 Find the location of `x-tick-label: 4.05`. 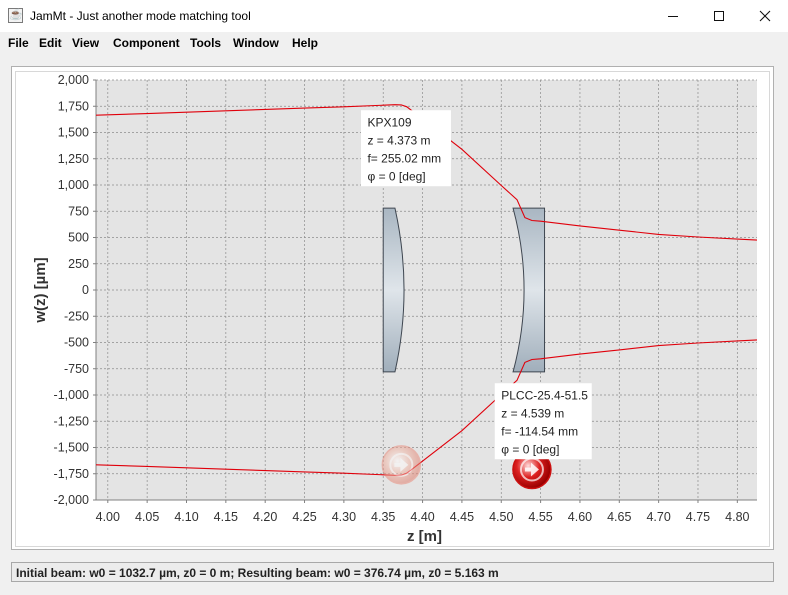

x-tick-label: 4.05 is located at coordinates (147, 517).